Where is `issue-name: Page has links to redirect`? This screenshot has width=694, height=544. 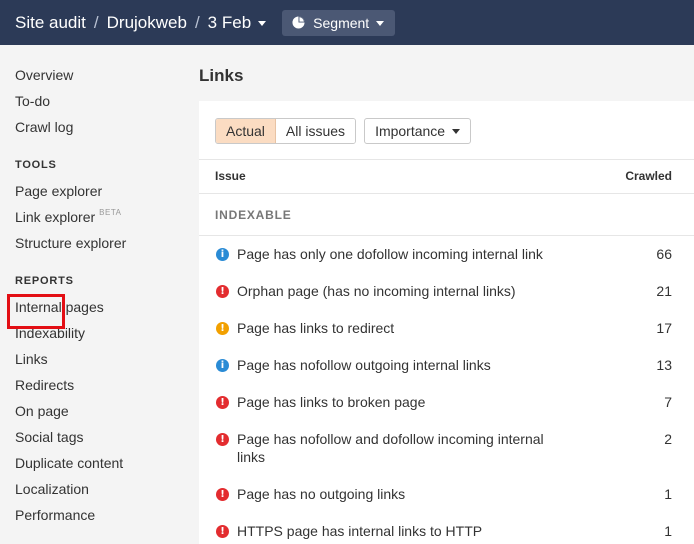 issue-name: Page has links to redirect is located at coordinates (402, 328).